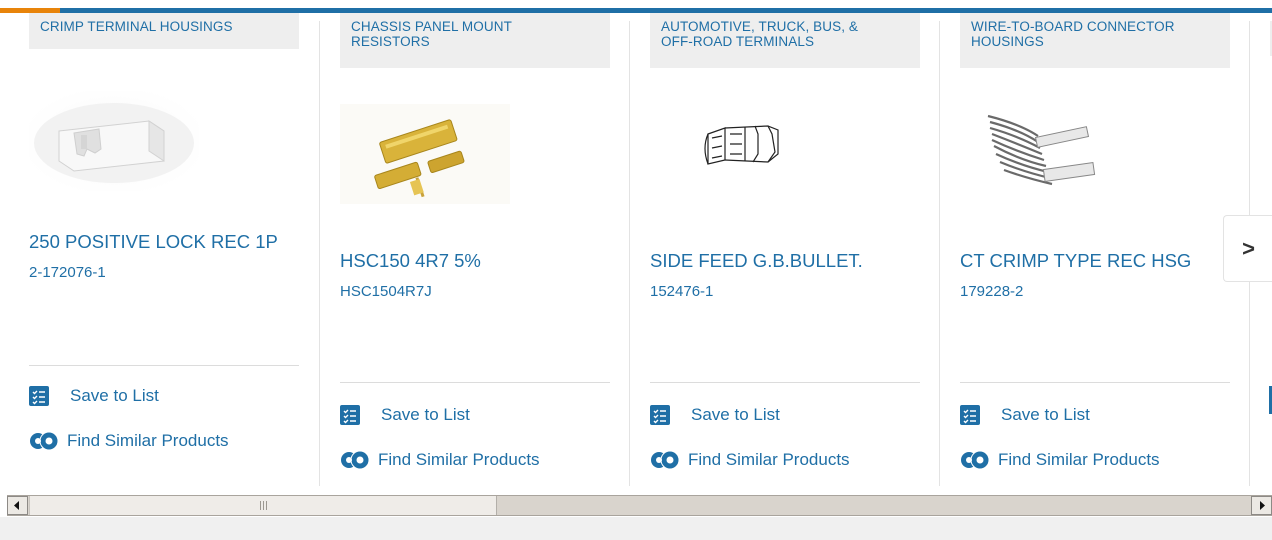  Describe the element at coordinates (1073, 26) in the screenshot. I see `category-line: WIRE-TO-BOARD CONNECTOR` at that location.